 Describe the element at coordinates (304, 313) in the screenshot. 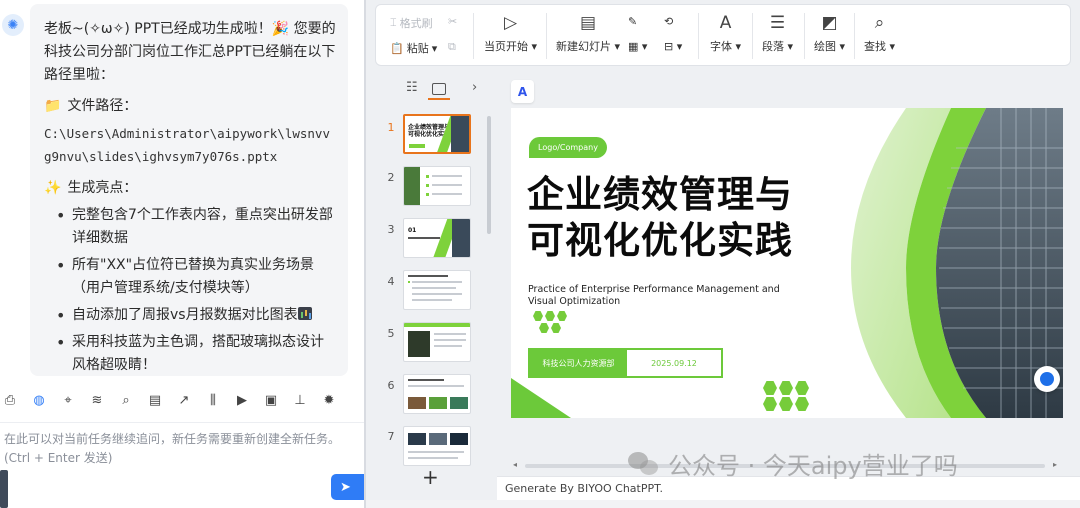

I see `bar-chart-icon` at that location.